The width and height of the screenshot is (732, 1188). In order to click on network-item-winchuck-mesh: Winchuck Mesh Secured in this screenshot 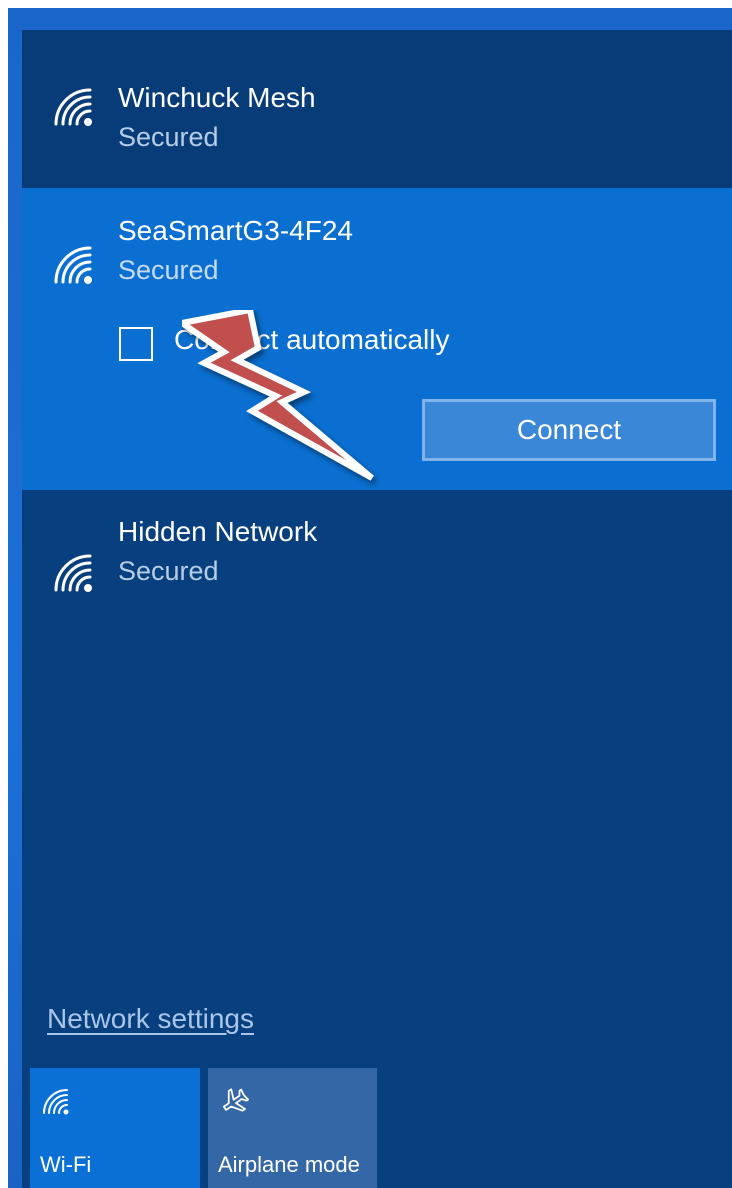, I will do `click(377, 109)`.